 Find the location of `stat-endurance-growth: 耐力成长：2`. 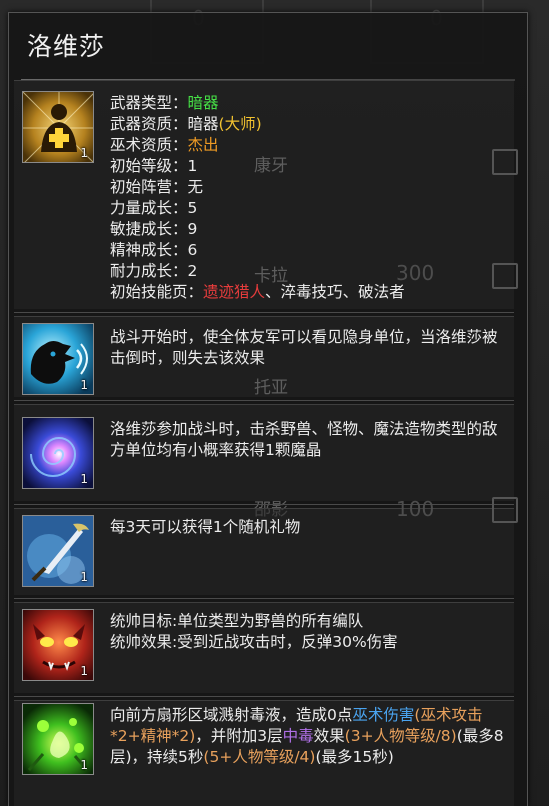

stat-endurance-growth: 耐力成长：2 is located at coordinates (154, 271).